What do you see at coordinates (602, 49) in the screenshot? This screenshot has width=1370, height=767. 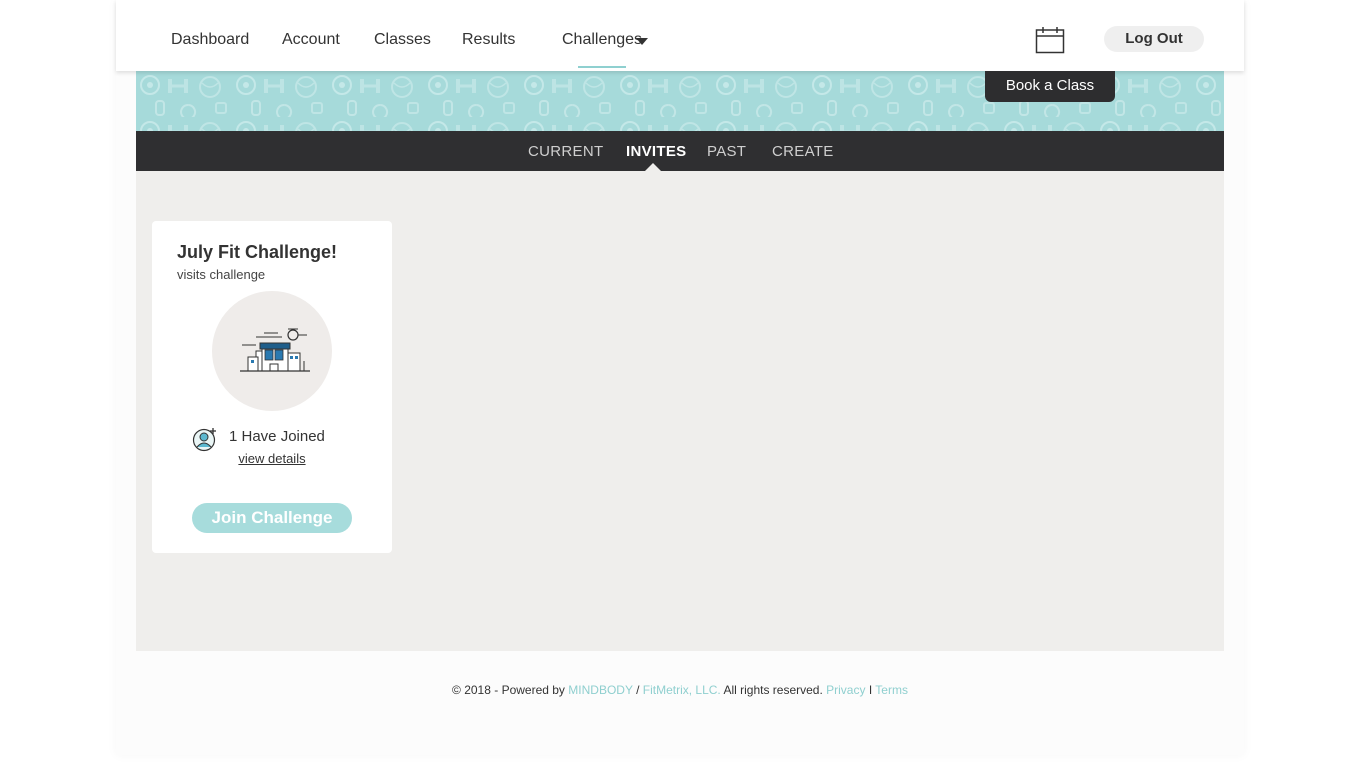 I see `nav-challenges: Challenges` at bounding box center [602, 49].